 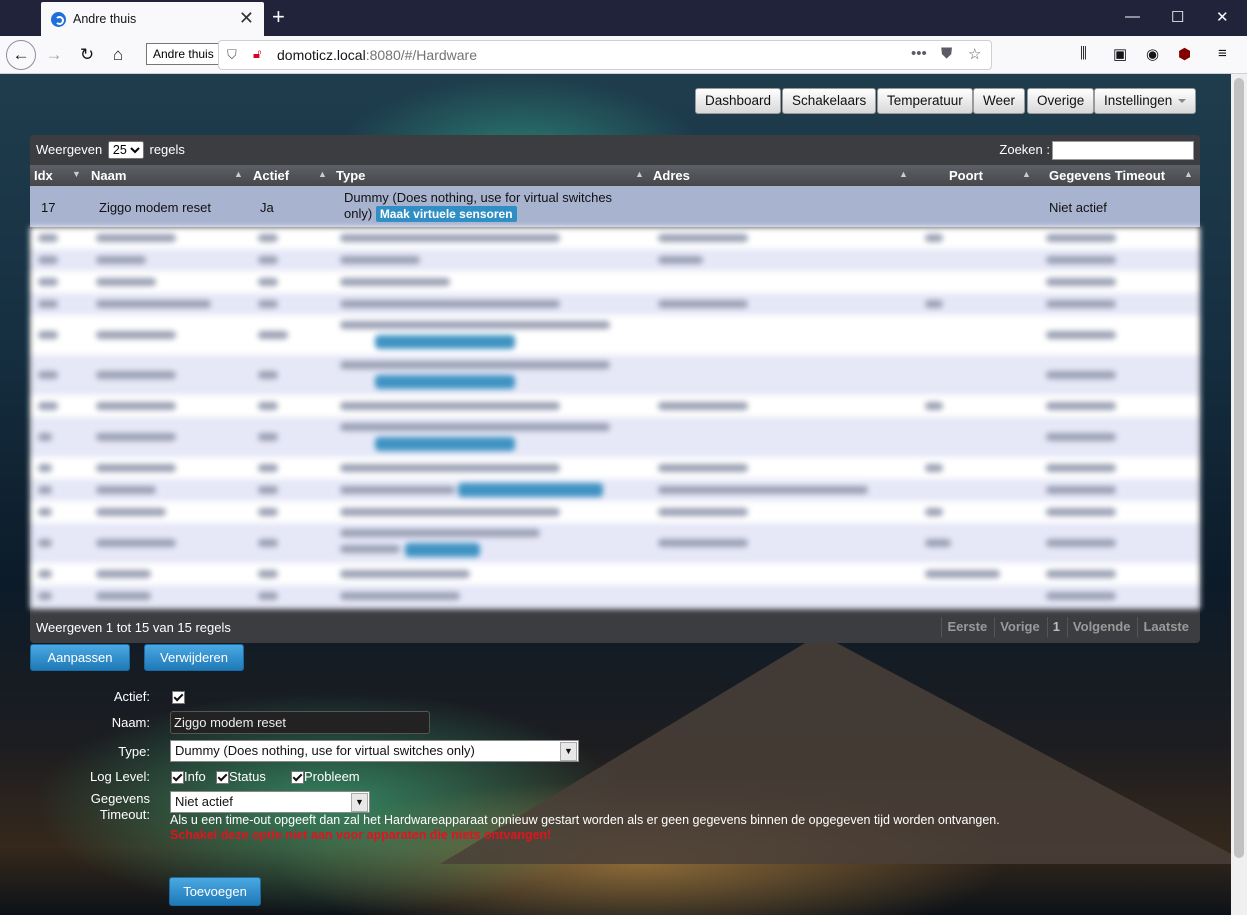 What do you see at coordinates (446, 214) in the screenshot?
I see `create-virtual-sensors-button: Maak virtuele sensoren` at bounding box center [446, 214].